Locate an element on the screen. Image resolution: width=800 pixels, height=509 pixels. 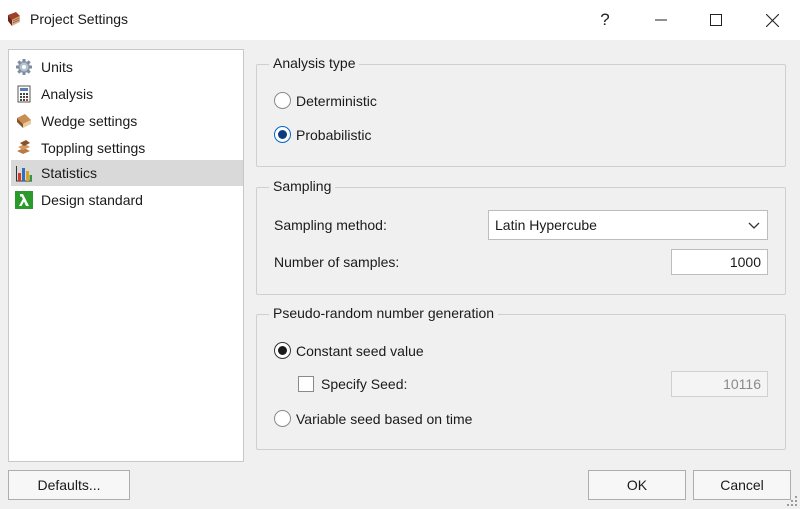
deterministic-radio is located at coordinates (282, 100).